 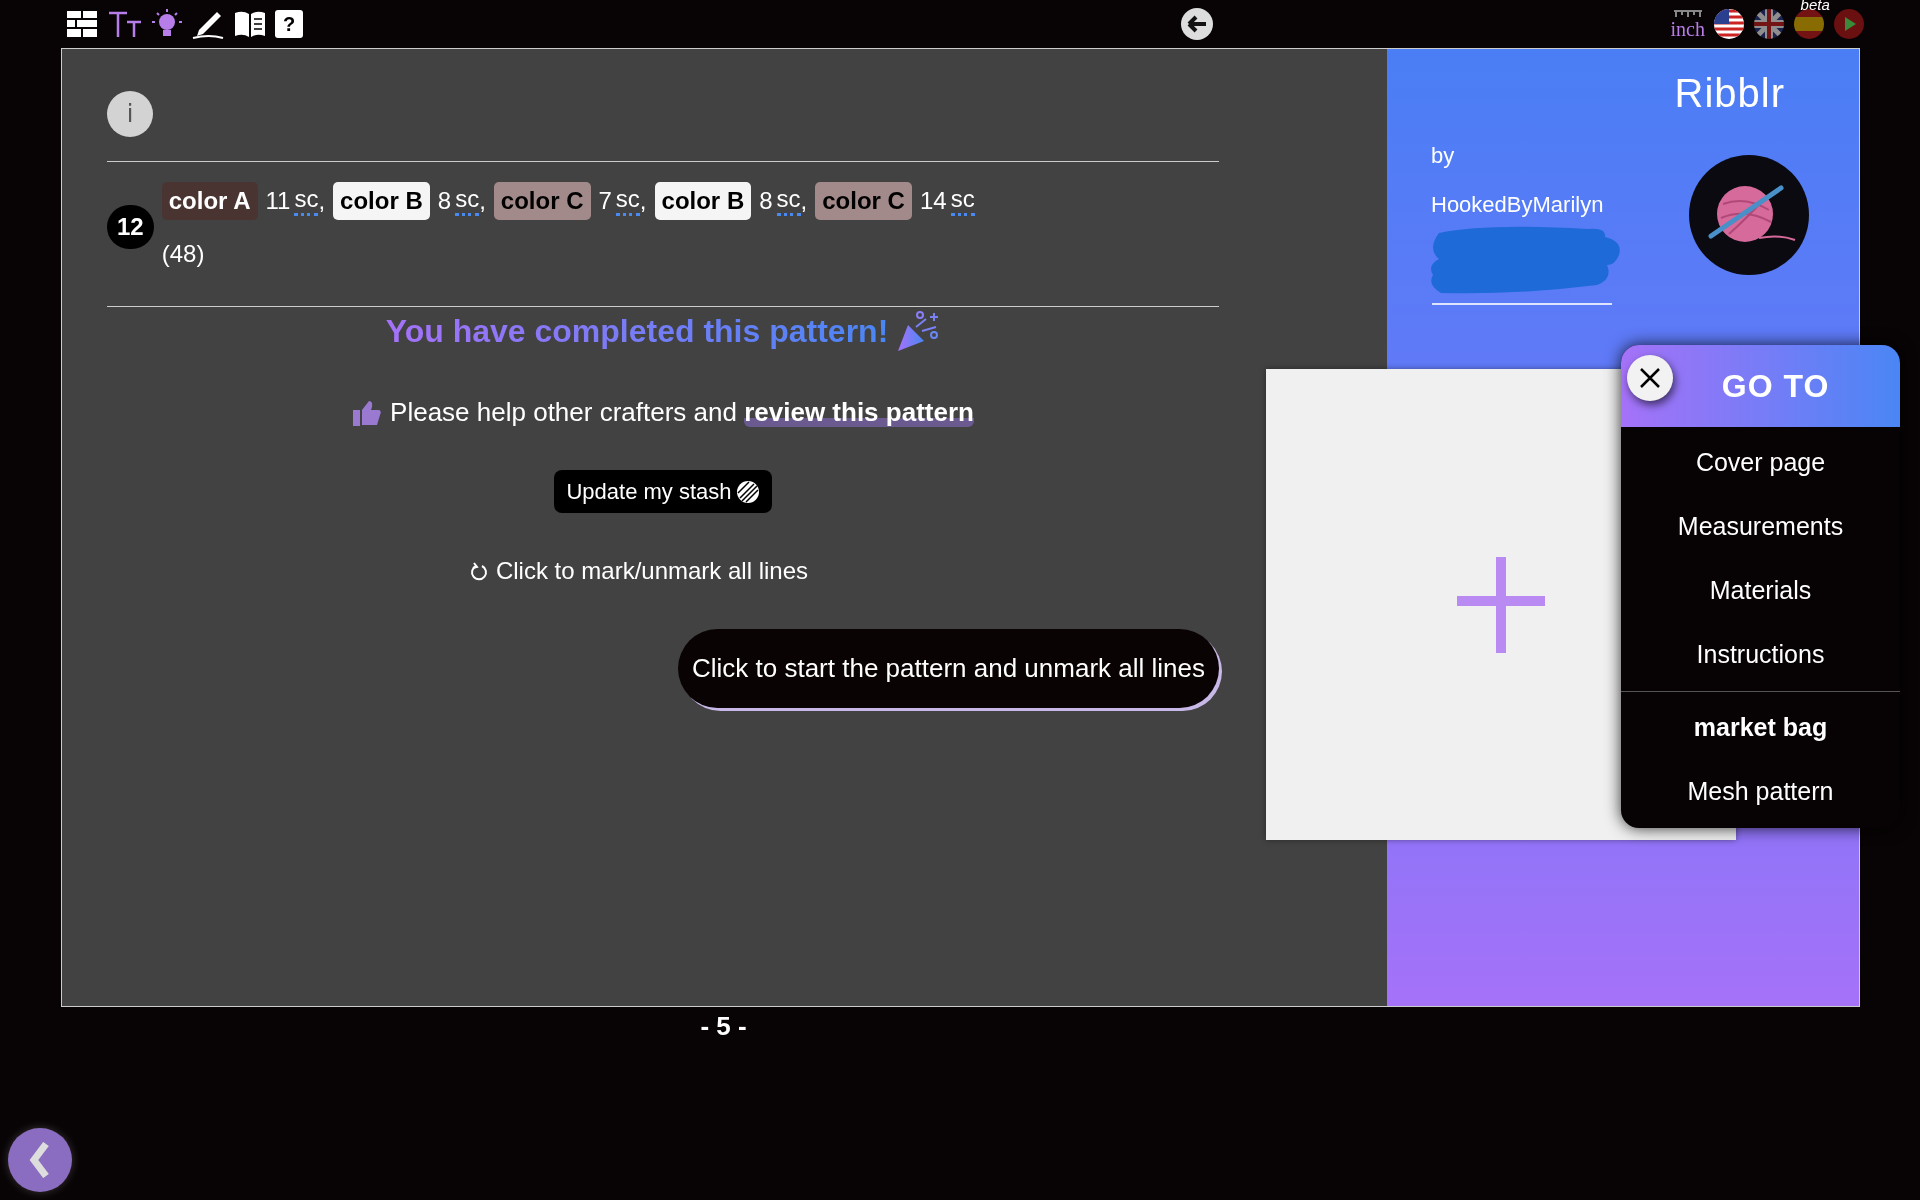 I want to click on byline: by, so click(x=1443, y=156).